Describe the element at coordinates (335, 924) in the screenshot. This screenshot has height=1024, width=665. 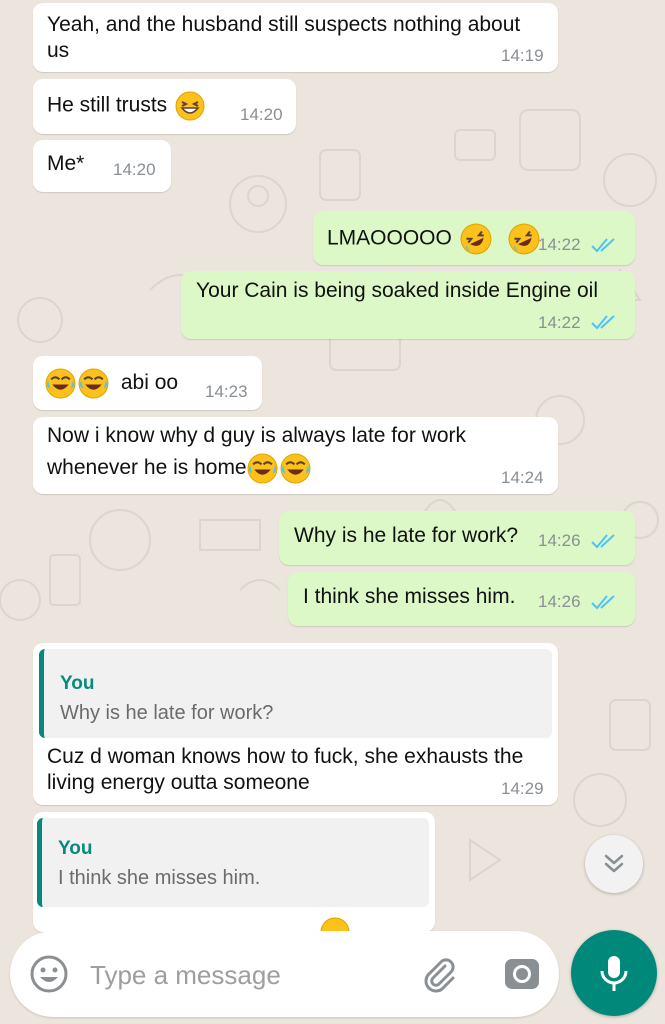
I see `emoji-icon` at that location.